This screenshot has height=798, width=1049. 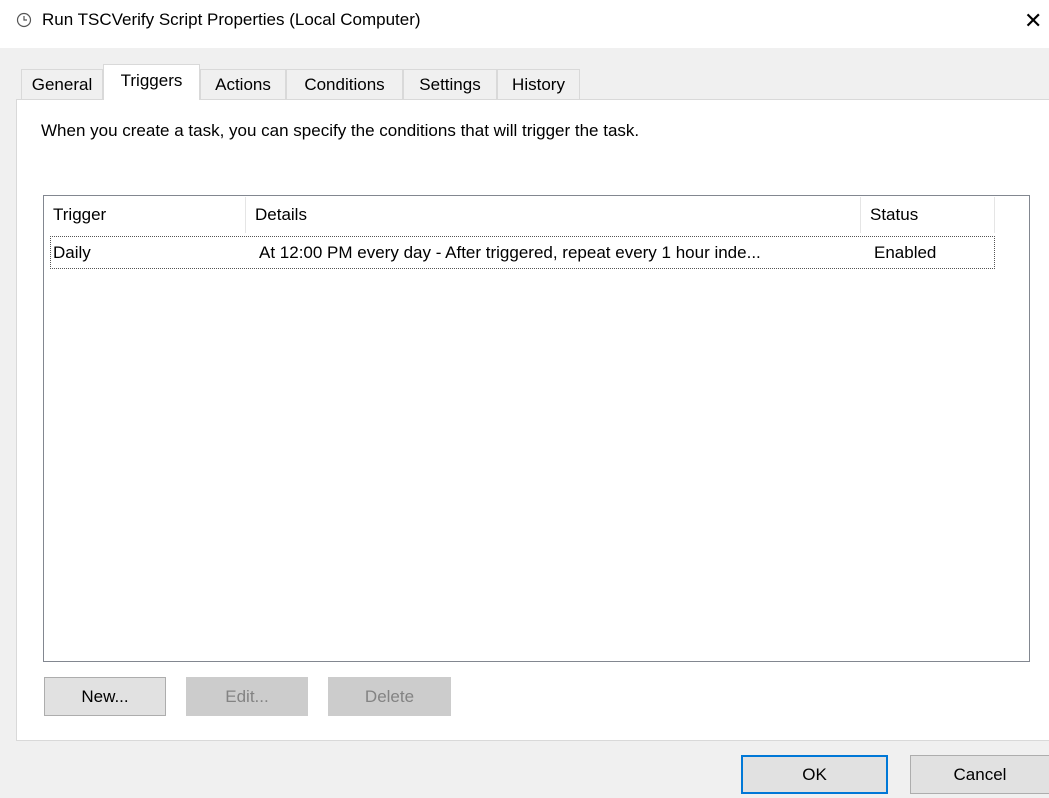 I want to click on tab-settings: Settings, so click(x=450, y=84).